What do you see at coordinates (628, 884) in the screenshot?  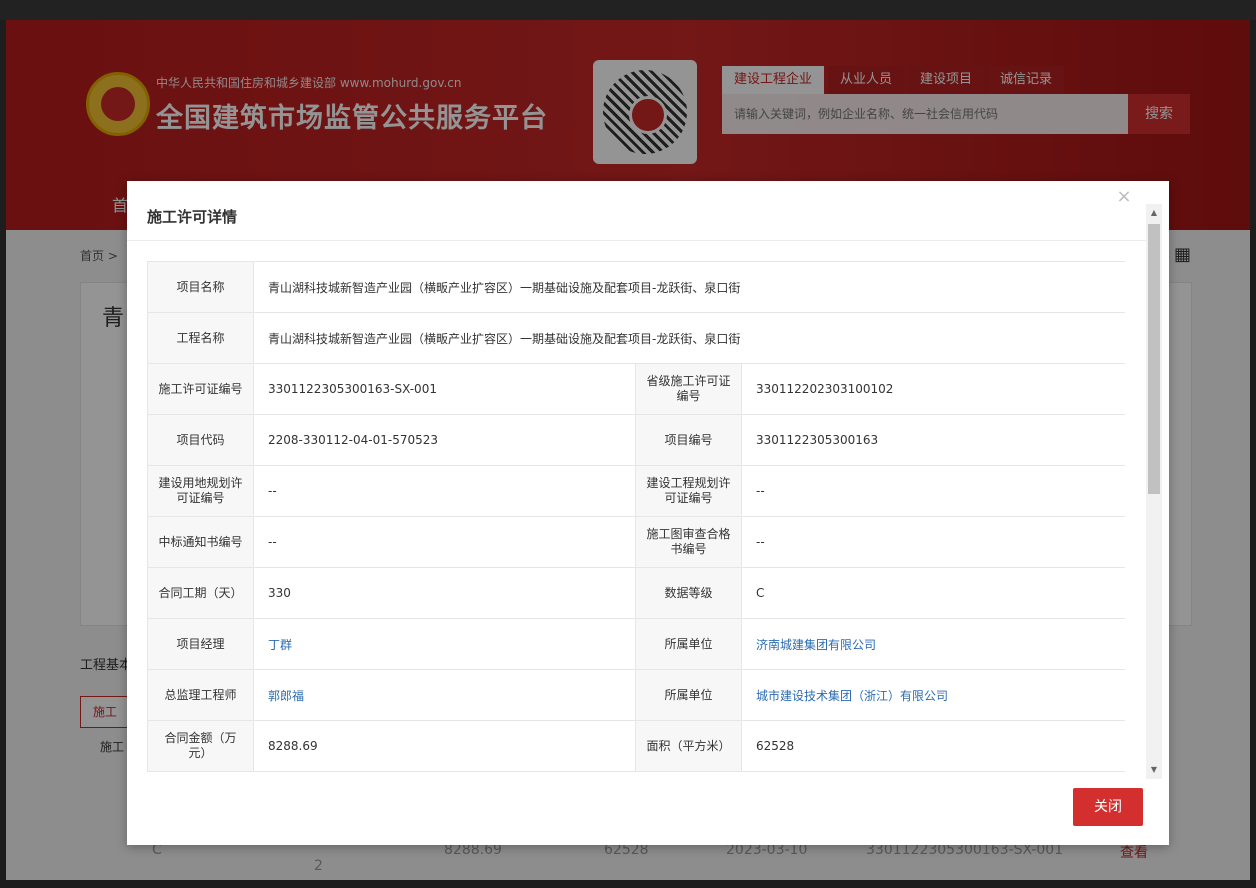 I see `browser-bottom-bar` at bounding box center [628, 884].